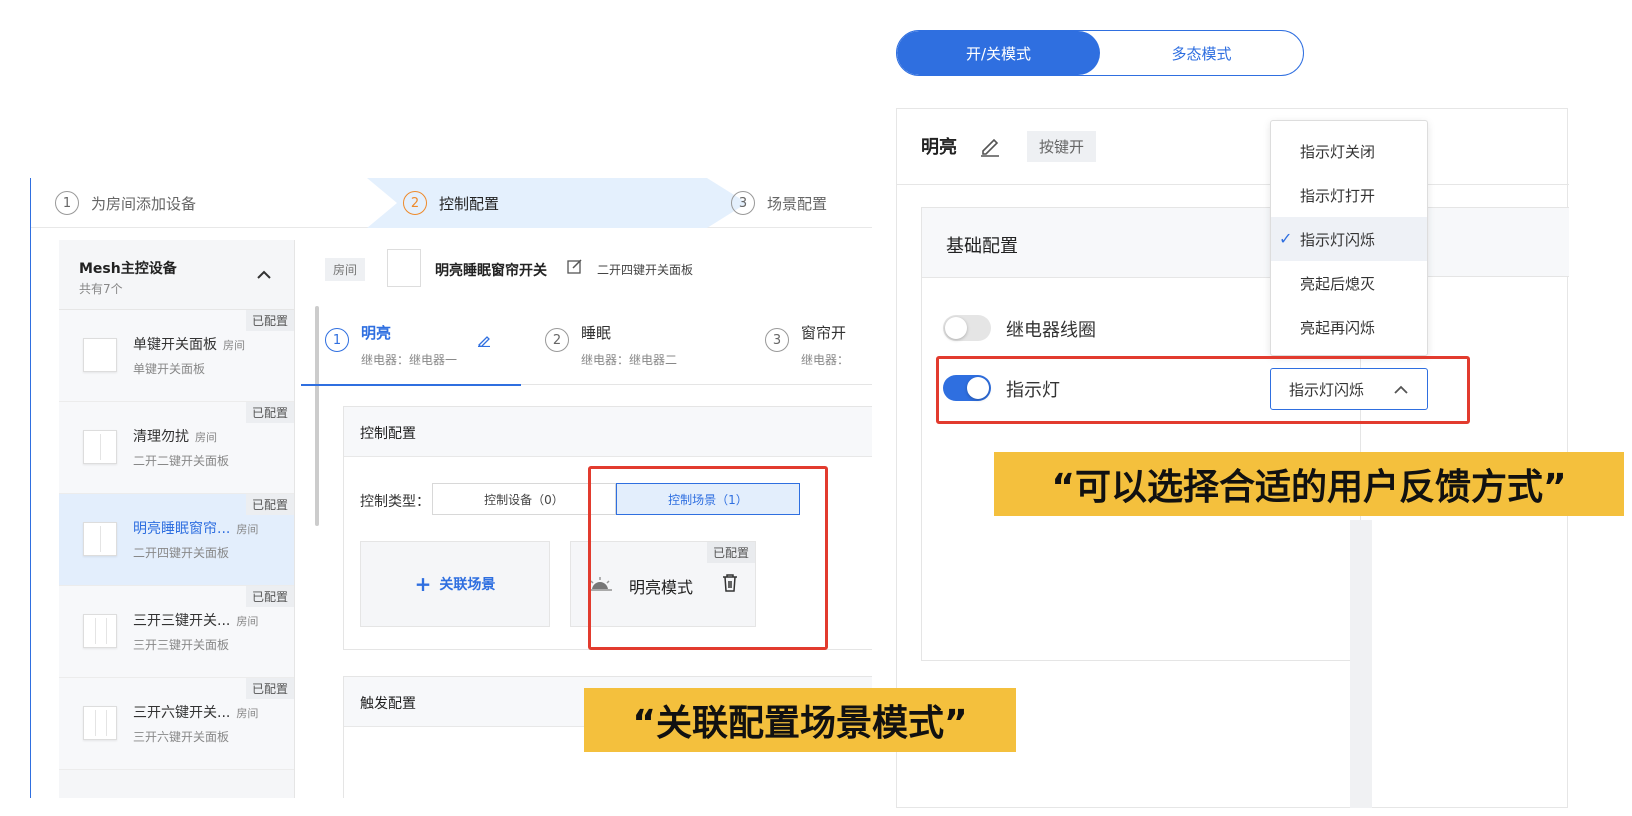  What do you see at coordinates (1201, 53) in the screenshot?
I see `multi-state-mode-tab: 多态模式` at bounding box center [1201, 53].